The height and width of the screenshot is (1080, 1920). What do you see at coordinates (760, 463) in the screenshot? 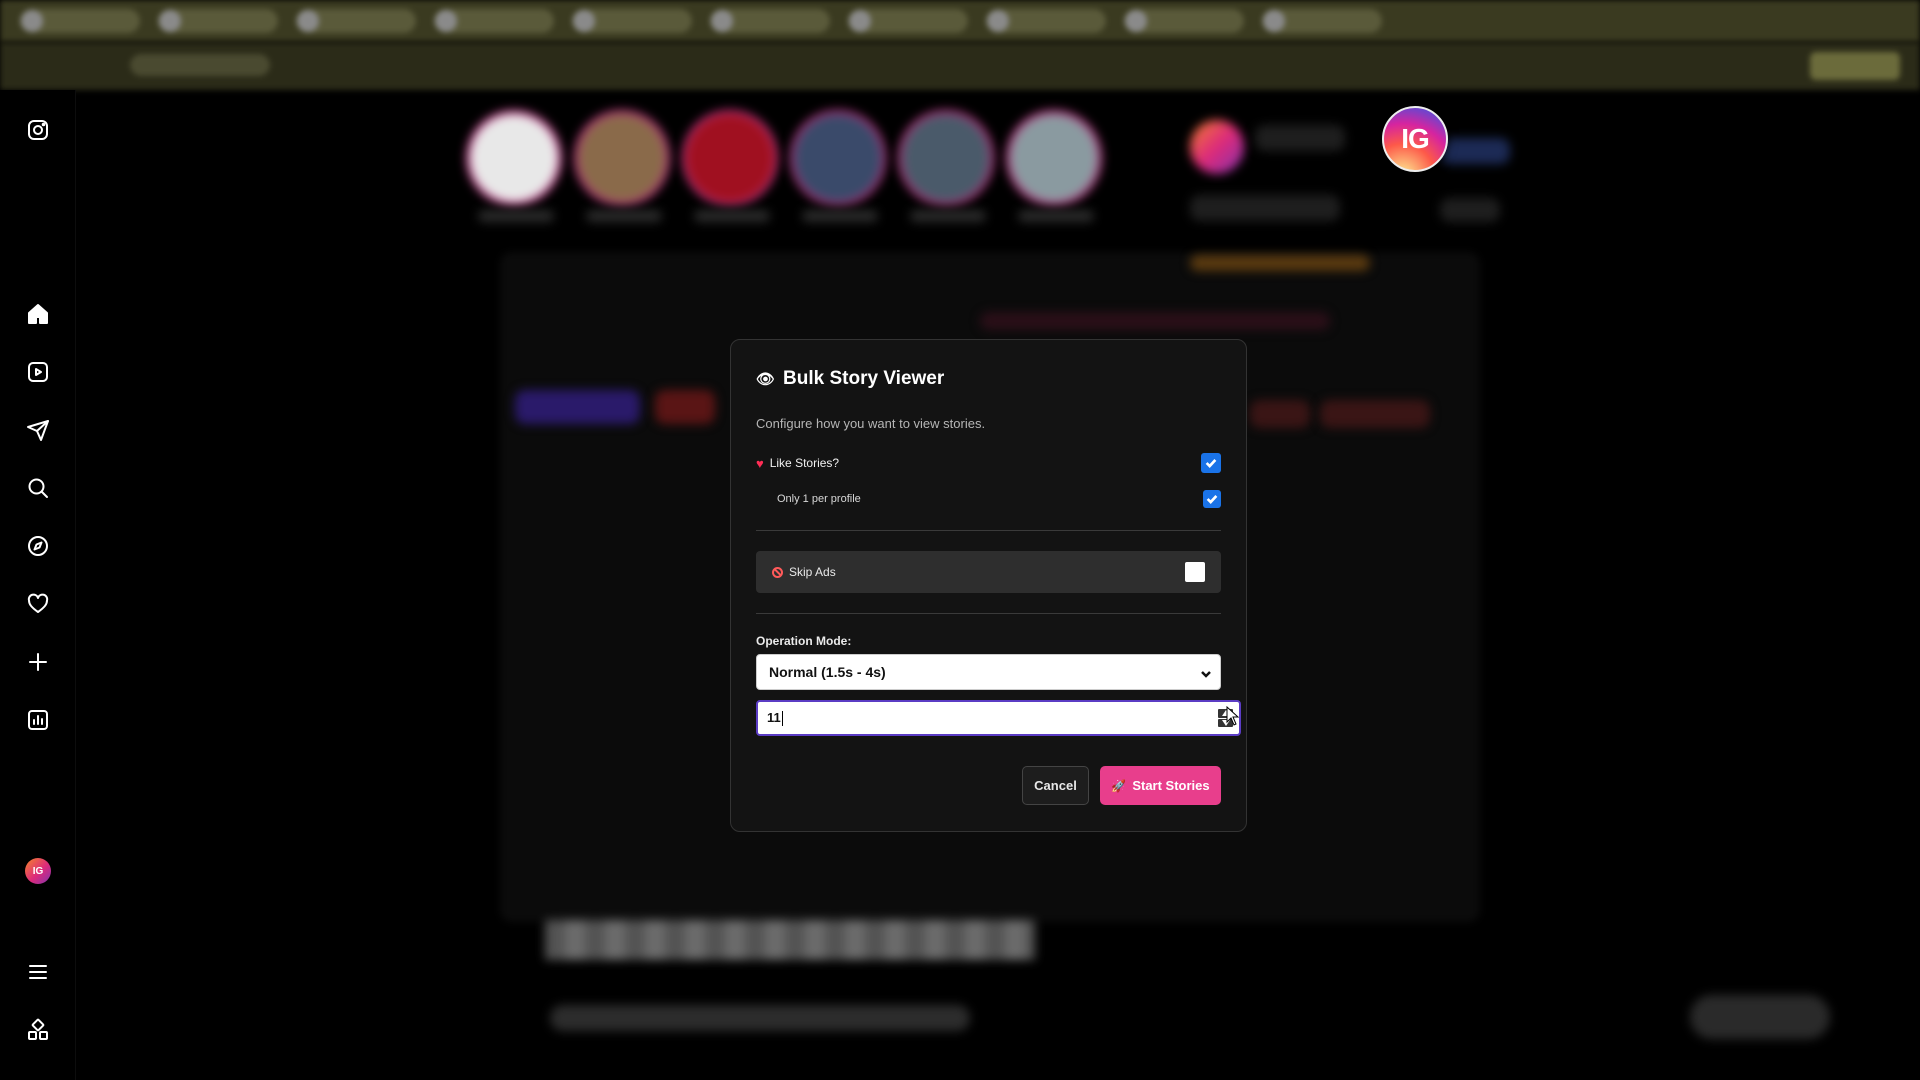
I see `heart-icon: ♥` at bounding box center [760, 463].